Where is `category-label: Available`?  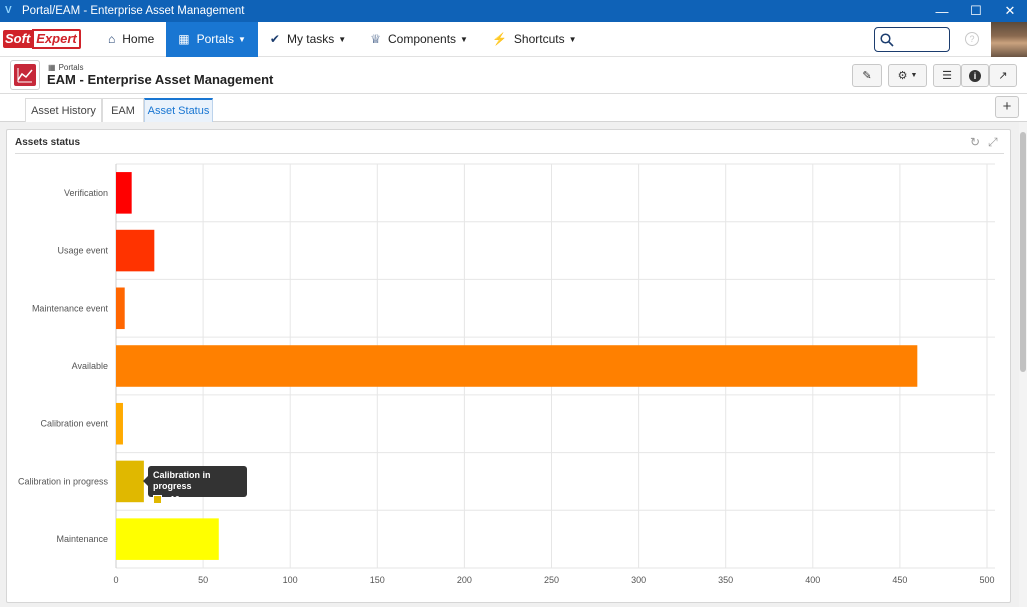 category-label: Available is located at coordinates (90, 366).